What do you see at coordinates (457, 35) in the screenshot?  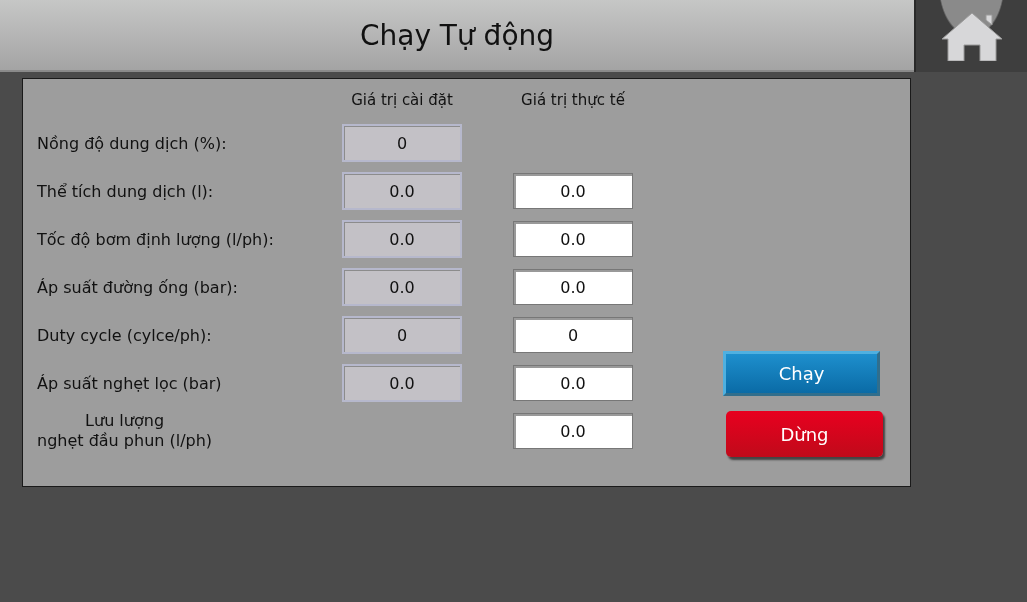 I see `screen-title: Chạy Tự động` at bounding box center [457, 35].